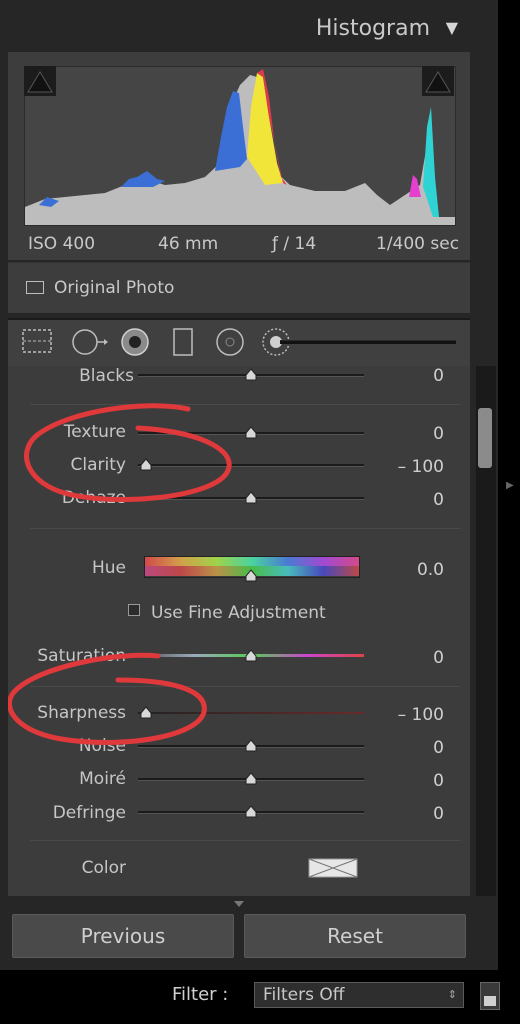 The width and height of the screenshot is (520, 1024). Describe the element at coordinates (200, 994) in the screenshot. I see `filter-label: Filter :` at that location.